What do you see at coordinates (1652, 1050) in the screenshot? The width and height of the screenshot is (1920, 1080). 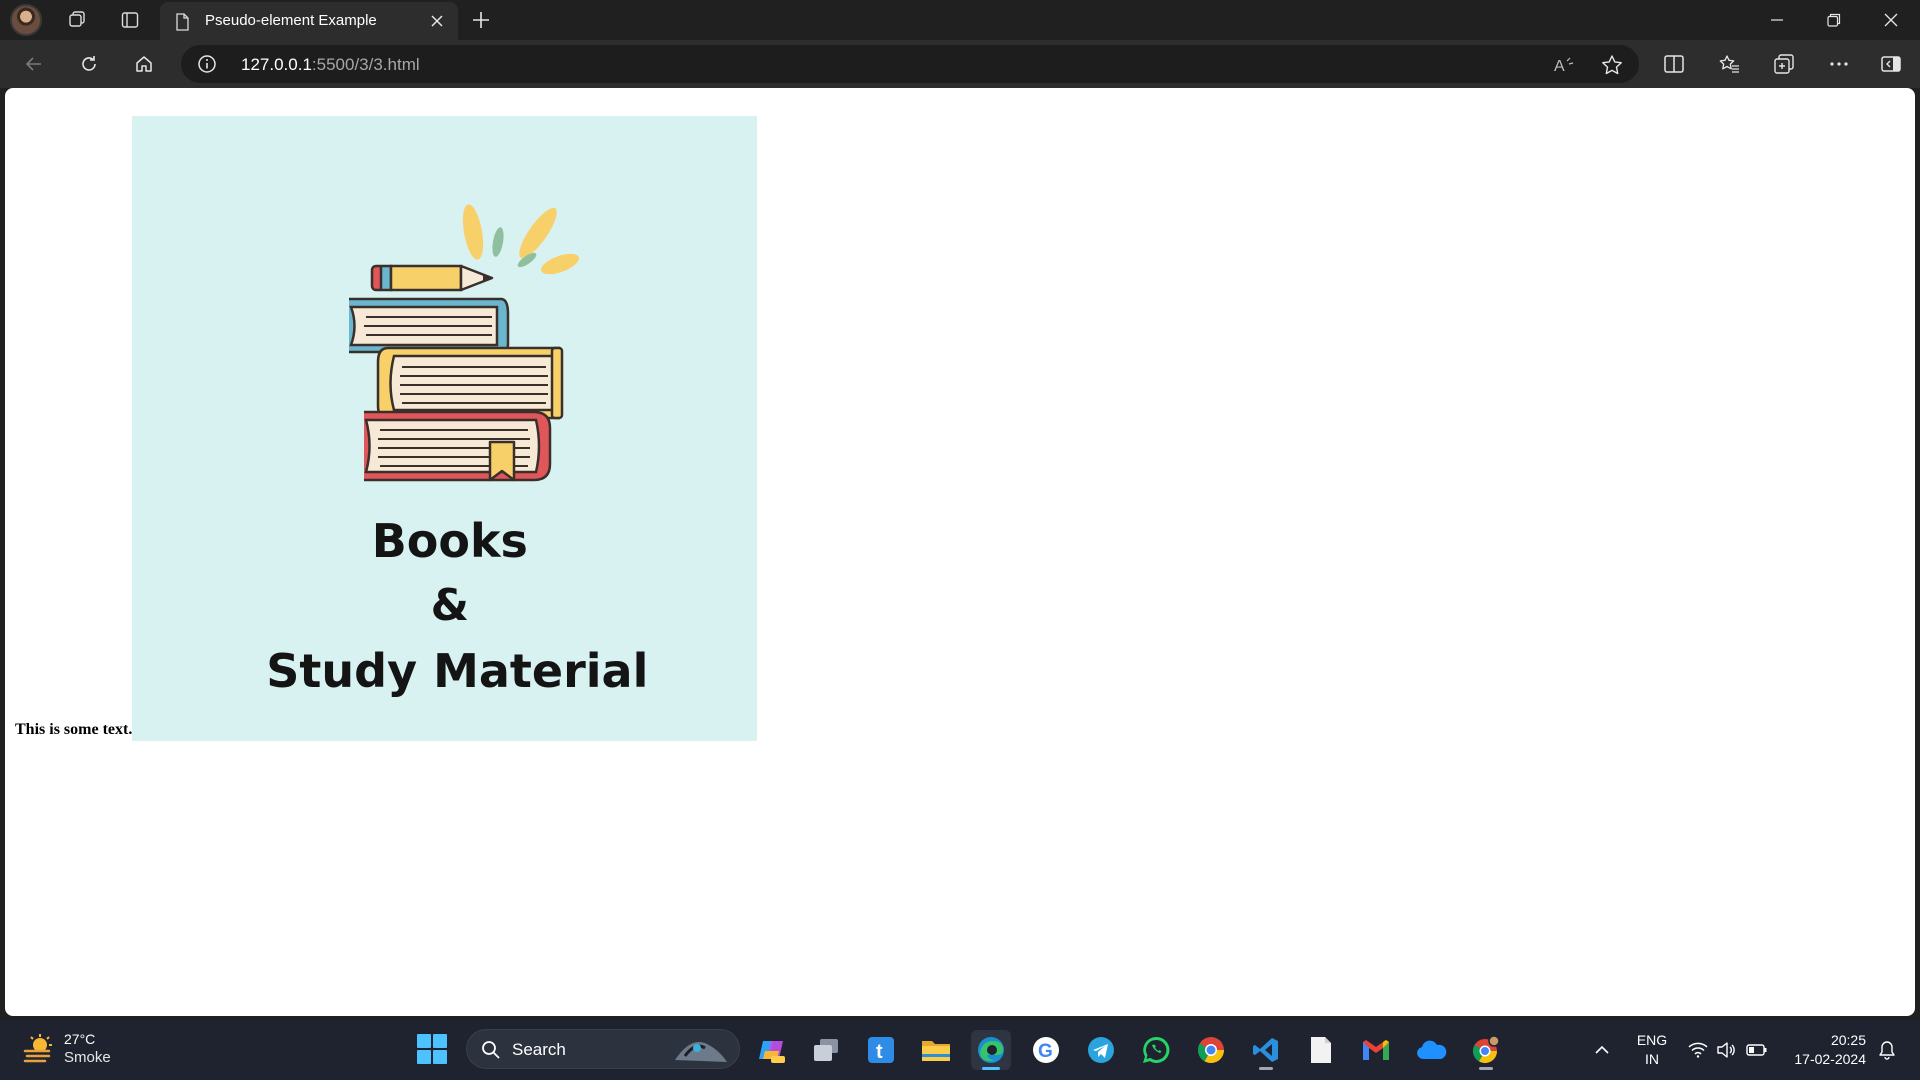 I see `language-indicator: ENG IN` at bounding box center [1652, 1050].